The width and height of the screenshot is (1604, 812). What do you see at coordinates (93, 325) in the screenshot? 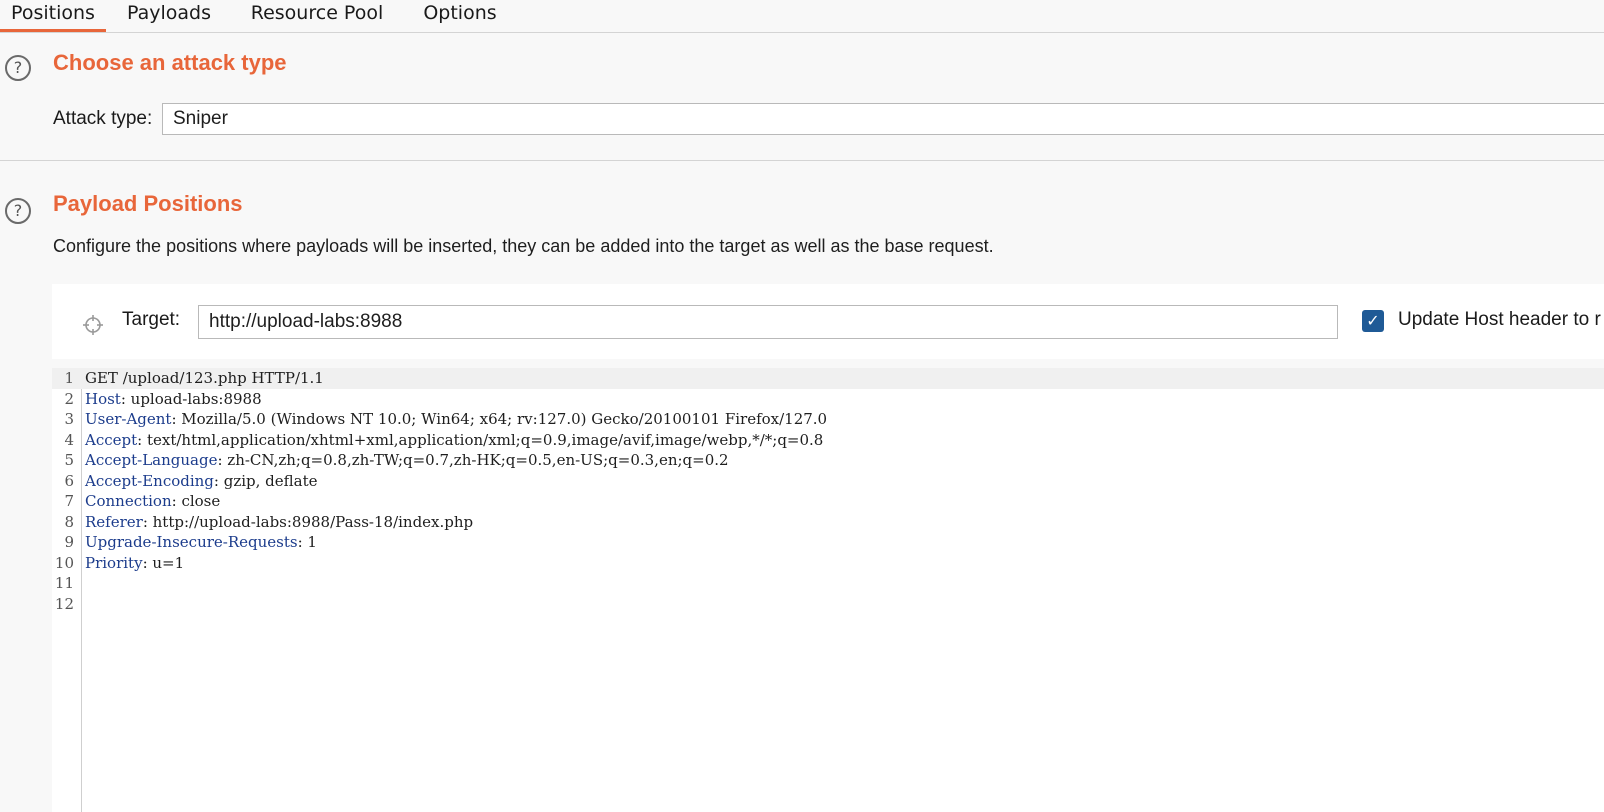
I see `target-crosshair-icon` at bounding box center [93, 325].